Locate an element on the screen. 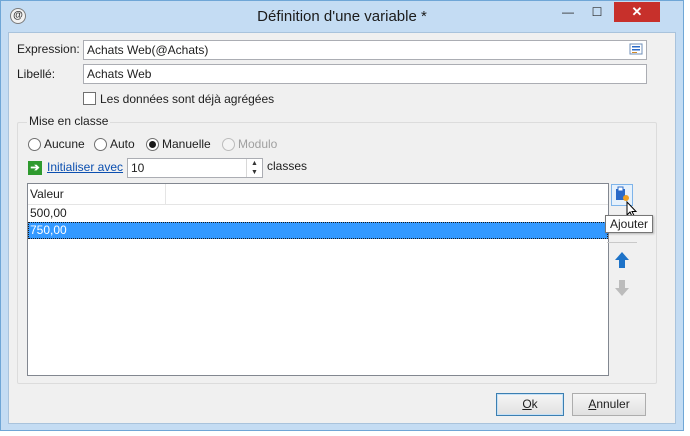 This screenshot has width=690, height=436. table-header: Valeur is located at coordinates (318, 194).